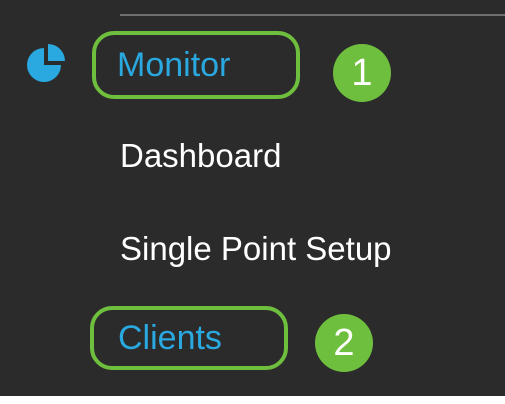 This screenshot has height=404, width=505. Describe the element at coordinates (362, 73) in the screenshot. I see `step-badge-1: 1` at that location.